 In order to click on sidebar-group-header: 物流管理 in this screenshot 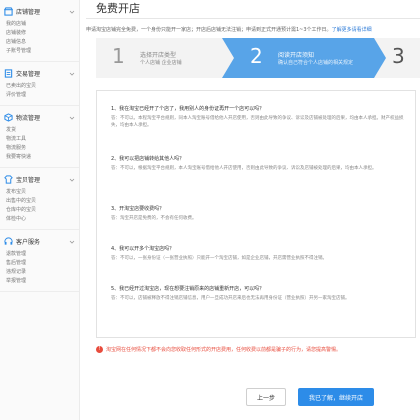, I will do `click(39, 117)`.